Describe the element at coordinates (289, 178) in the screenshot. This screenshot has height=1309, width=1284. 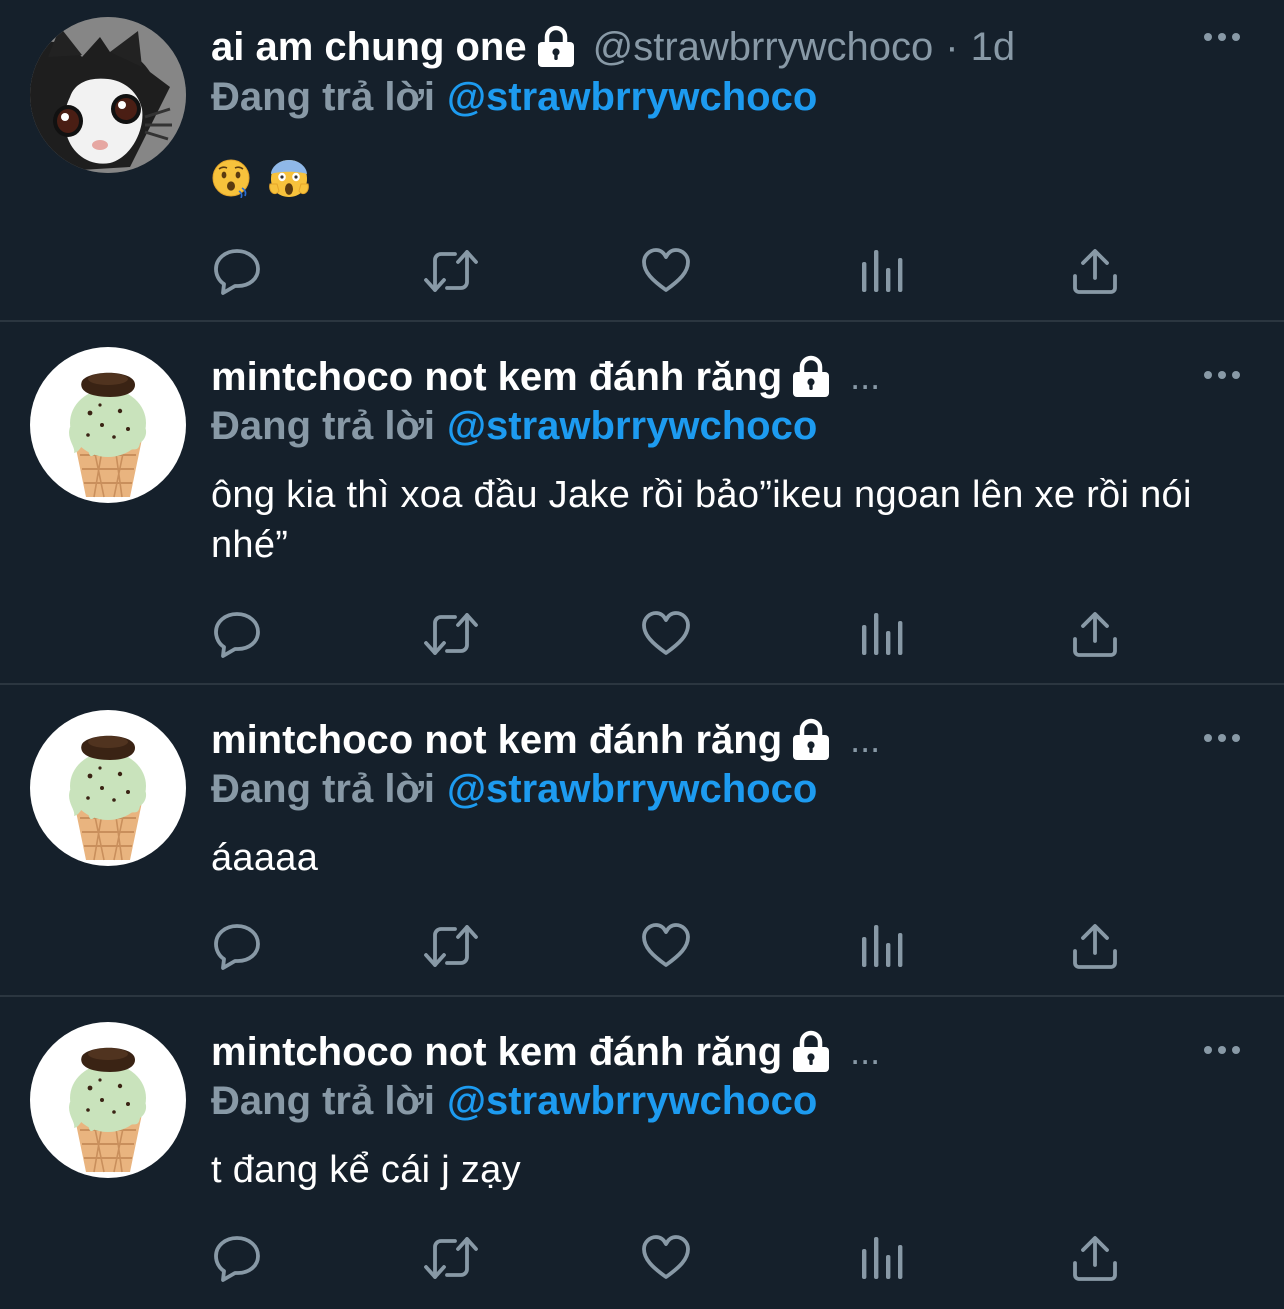
I see `screaming-face-emoji` at that location.